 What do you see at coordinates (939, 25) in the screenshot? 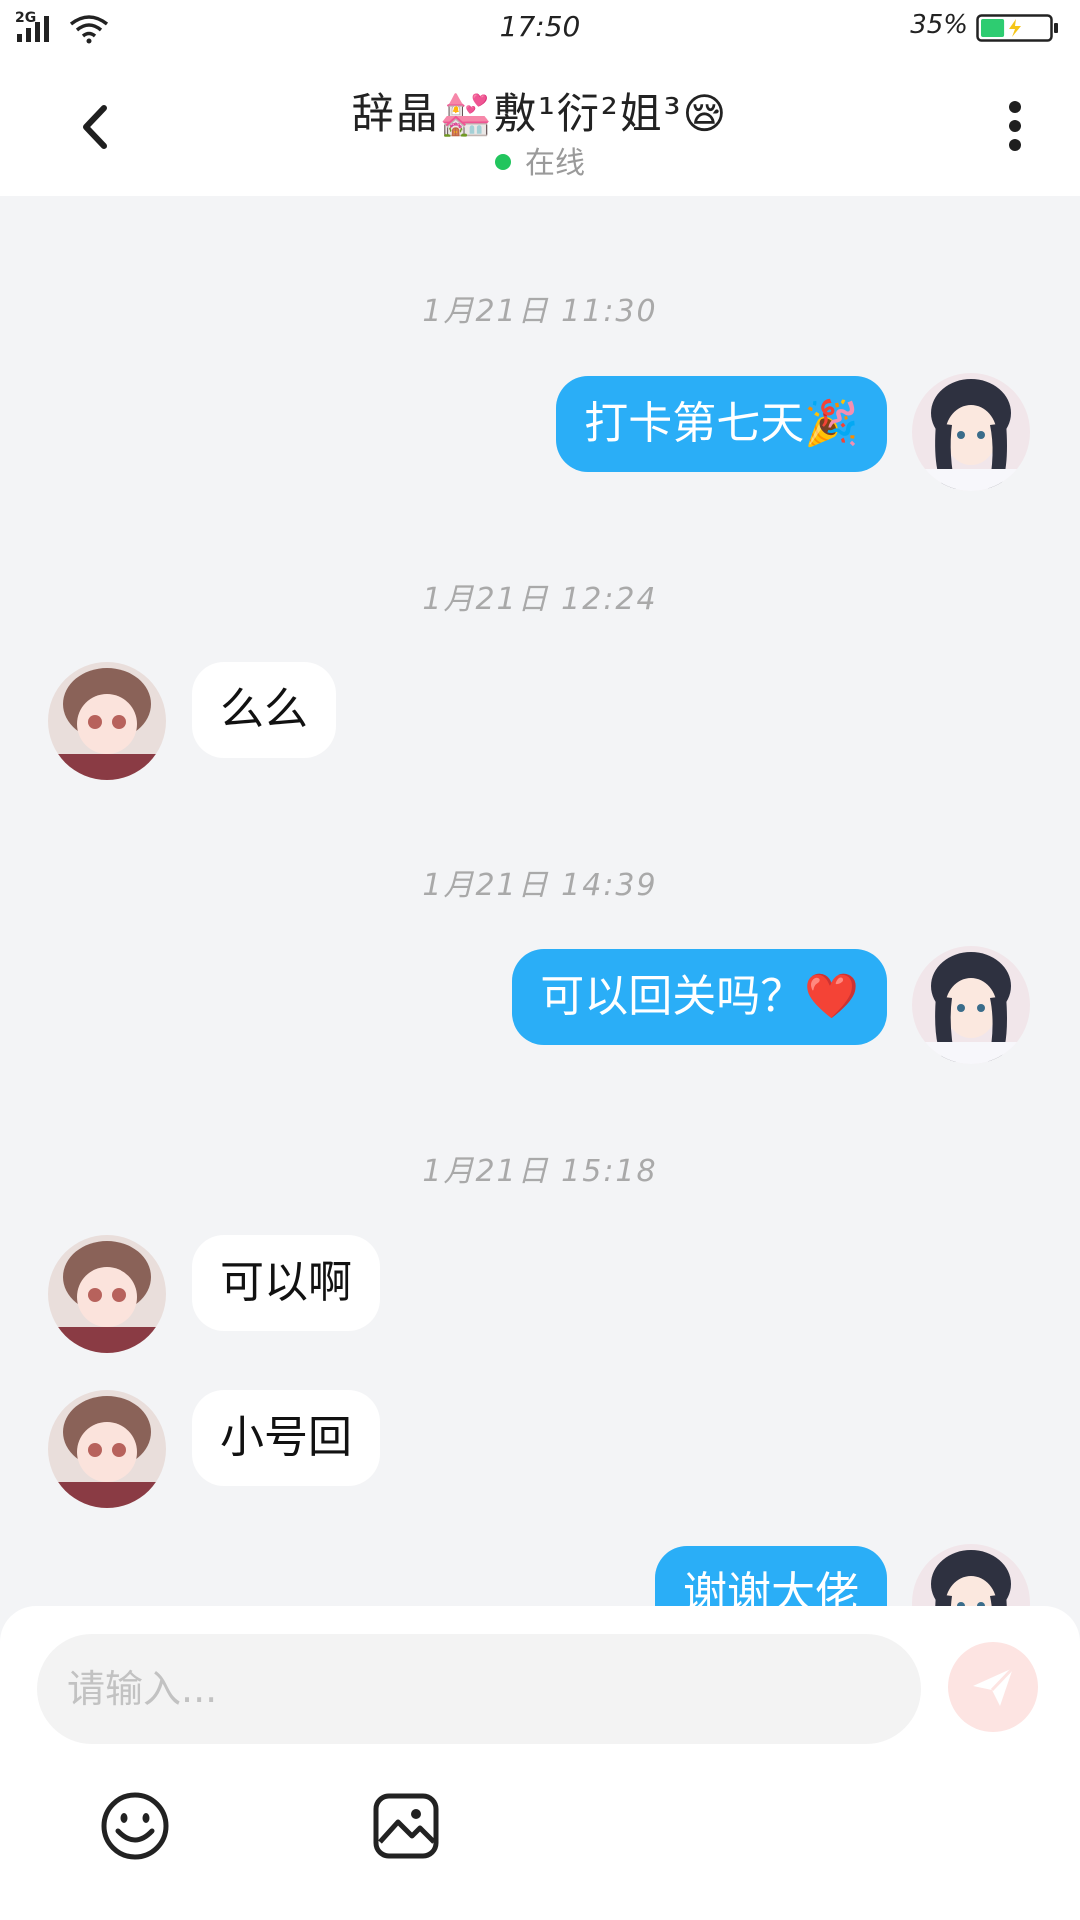
I see `battery-percent: 35%` at bounding box center [939, 25].